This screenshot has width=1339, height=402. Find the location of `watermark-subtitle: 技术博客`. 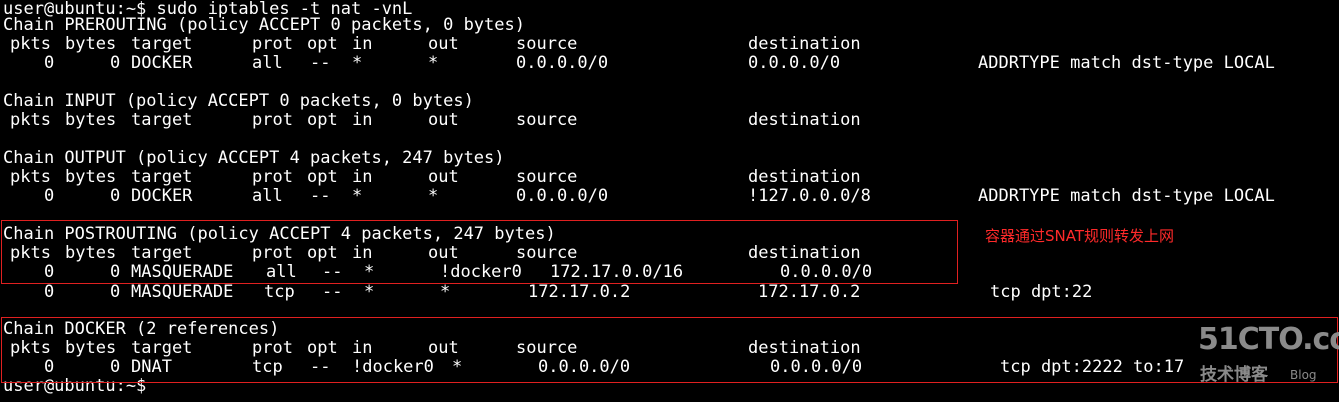

watermark-subtitle: 技术博客 is located at coordinates (1234, 375).